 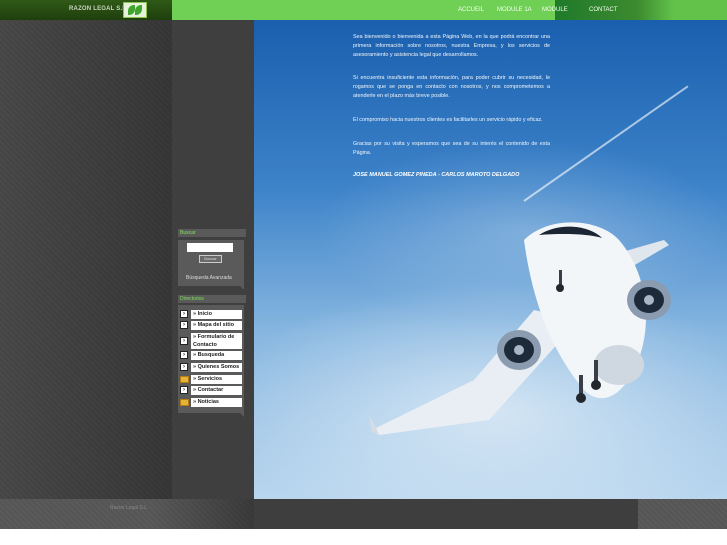 I want to click on menu-item-label: » Busqueda, so click(x=216, y=355).